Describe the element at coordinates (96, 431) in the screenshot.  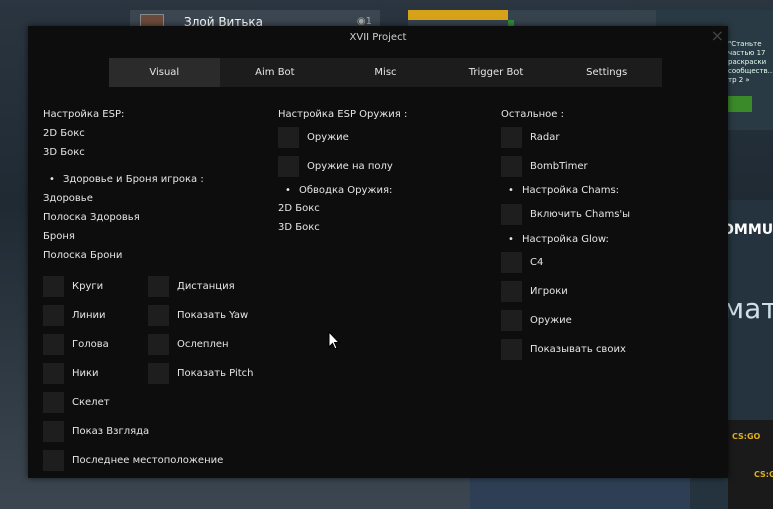
I see `checkbox-view-direction: Показ Взгляда` at that location.